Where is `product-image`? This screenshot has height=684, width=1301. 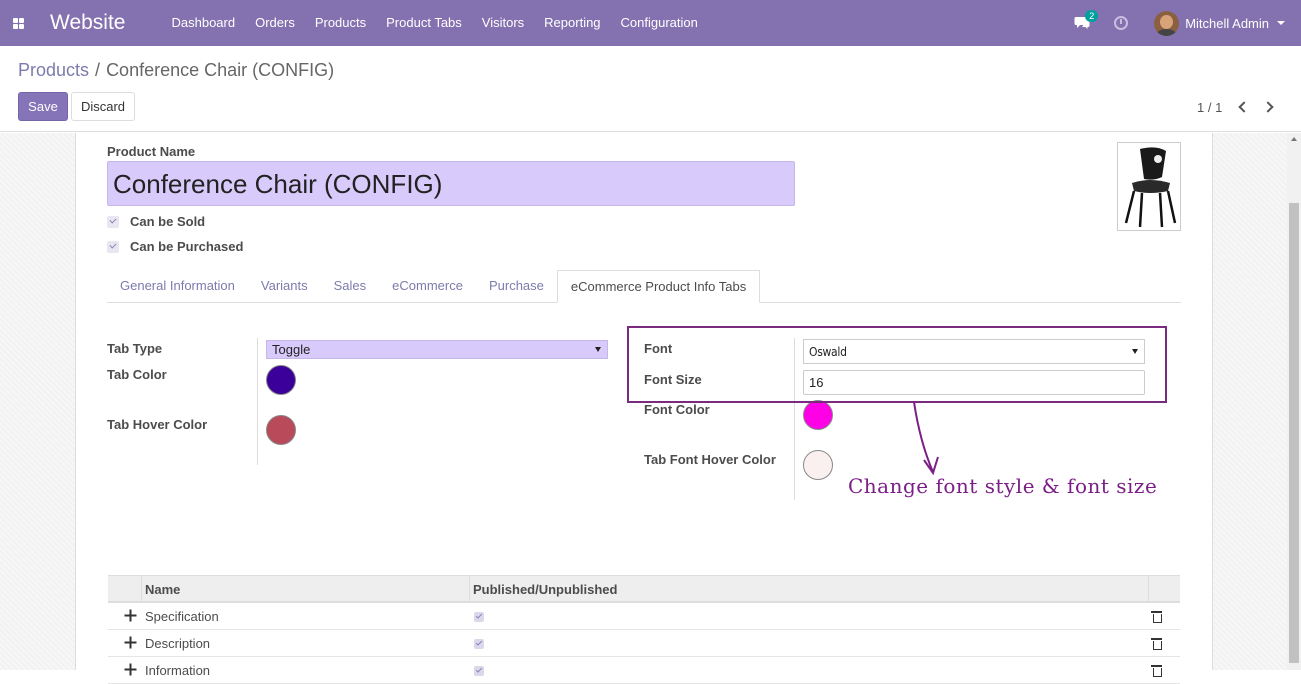 product-image is located at coordinates (1149, 186).